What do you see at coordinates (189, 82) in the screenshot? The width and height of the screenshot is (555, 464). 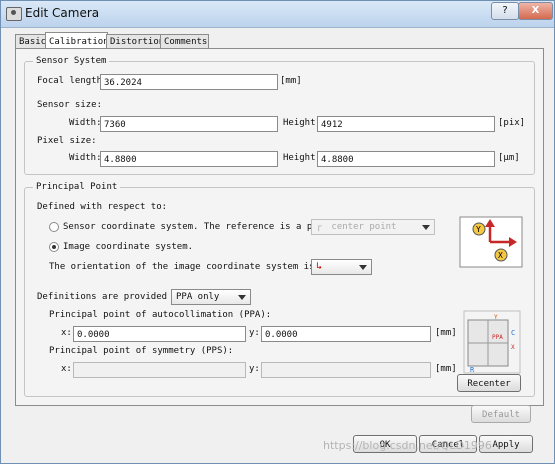 I see `focal-length-input: 36.2024` at bounding box center [189, 82].